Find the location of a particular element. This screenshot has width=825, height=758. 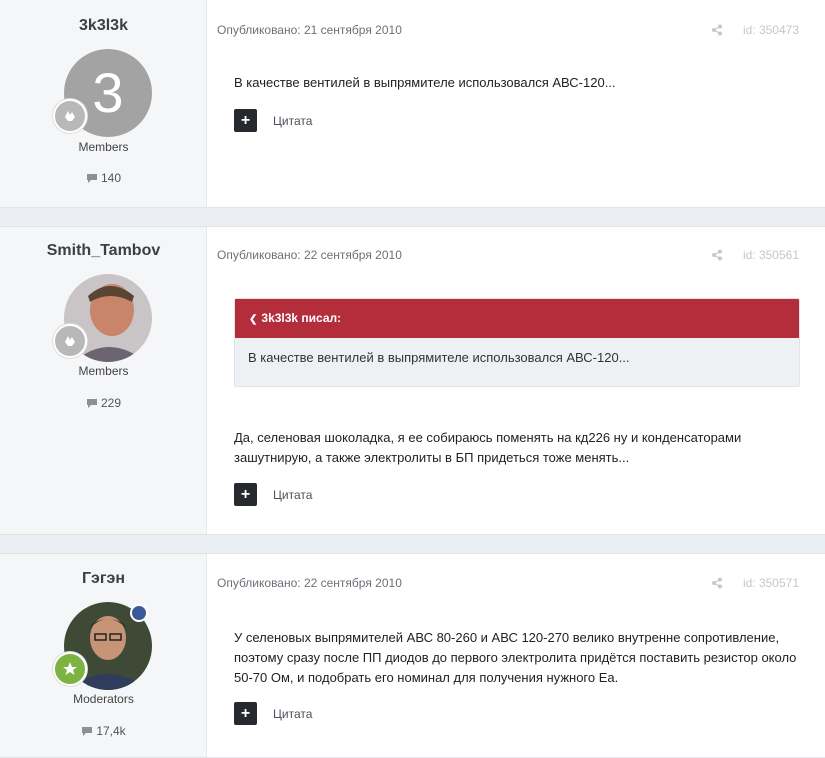

author-name: Smith_Tambov is located at coordinates (103, 251).